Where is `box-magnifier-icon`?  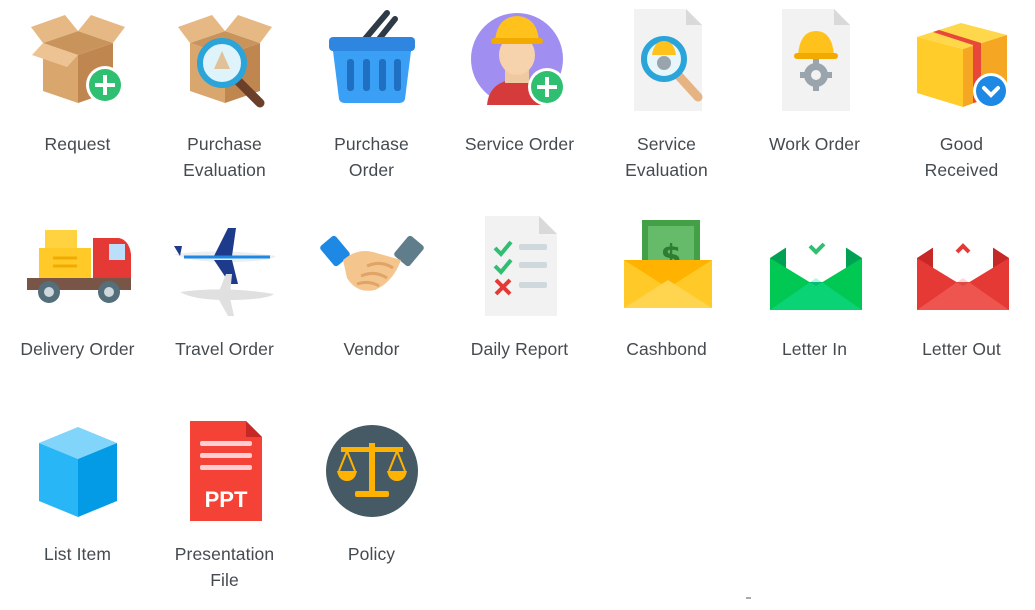 box-magnifier-icon is located at coordinates (224, 61).